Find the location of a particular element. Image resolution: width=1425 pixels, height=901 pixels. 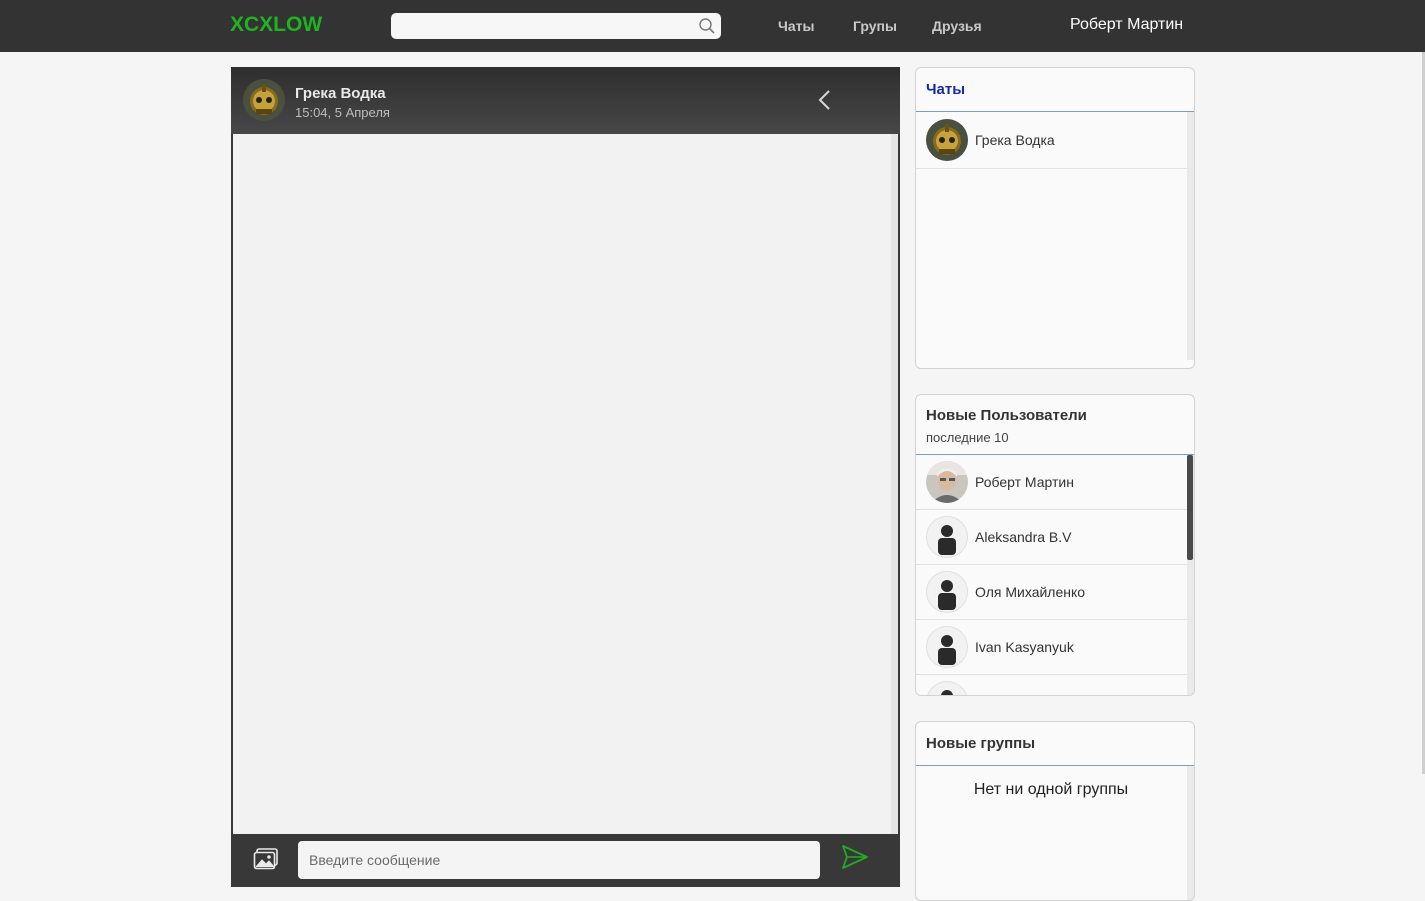

chat-timestamp: 15:04, 5 Апреля is located at coordinates (342, 112).